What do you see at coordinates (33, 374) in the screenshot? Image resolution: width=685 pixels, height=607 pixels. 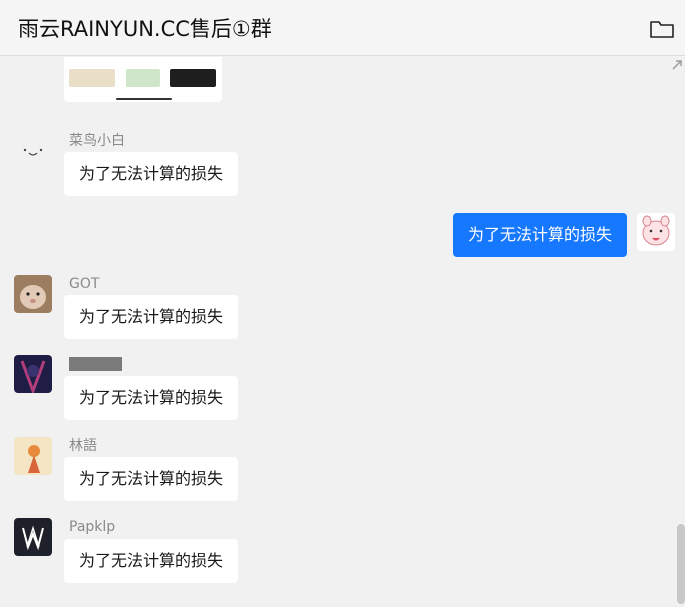 I see `anime-avatar` at bounding box center [33, 374].